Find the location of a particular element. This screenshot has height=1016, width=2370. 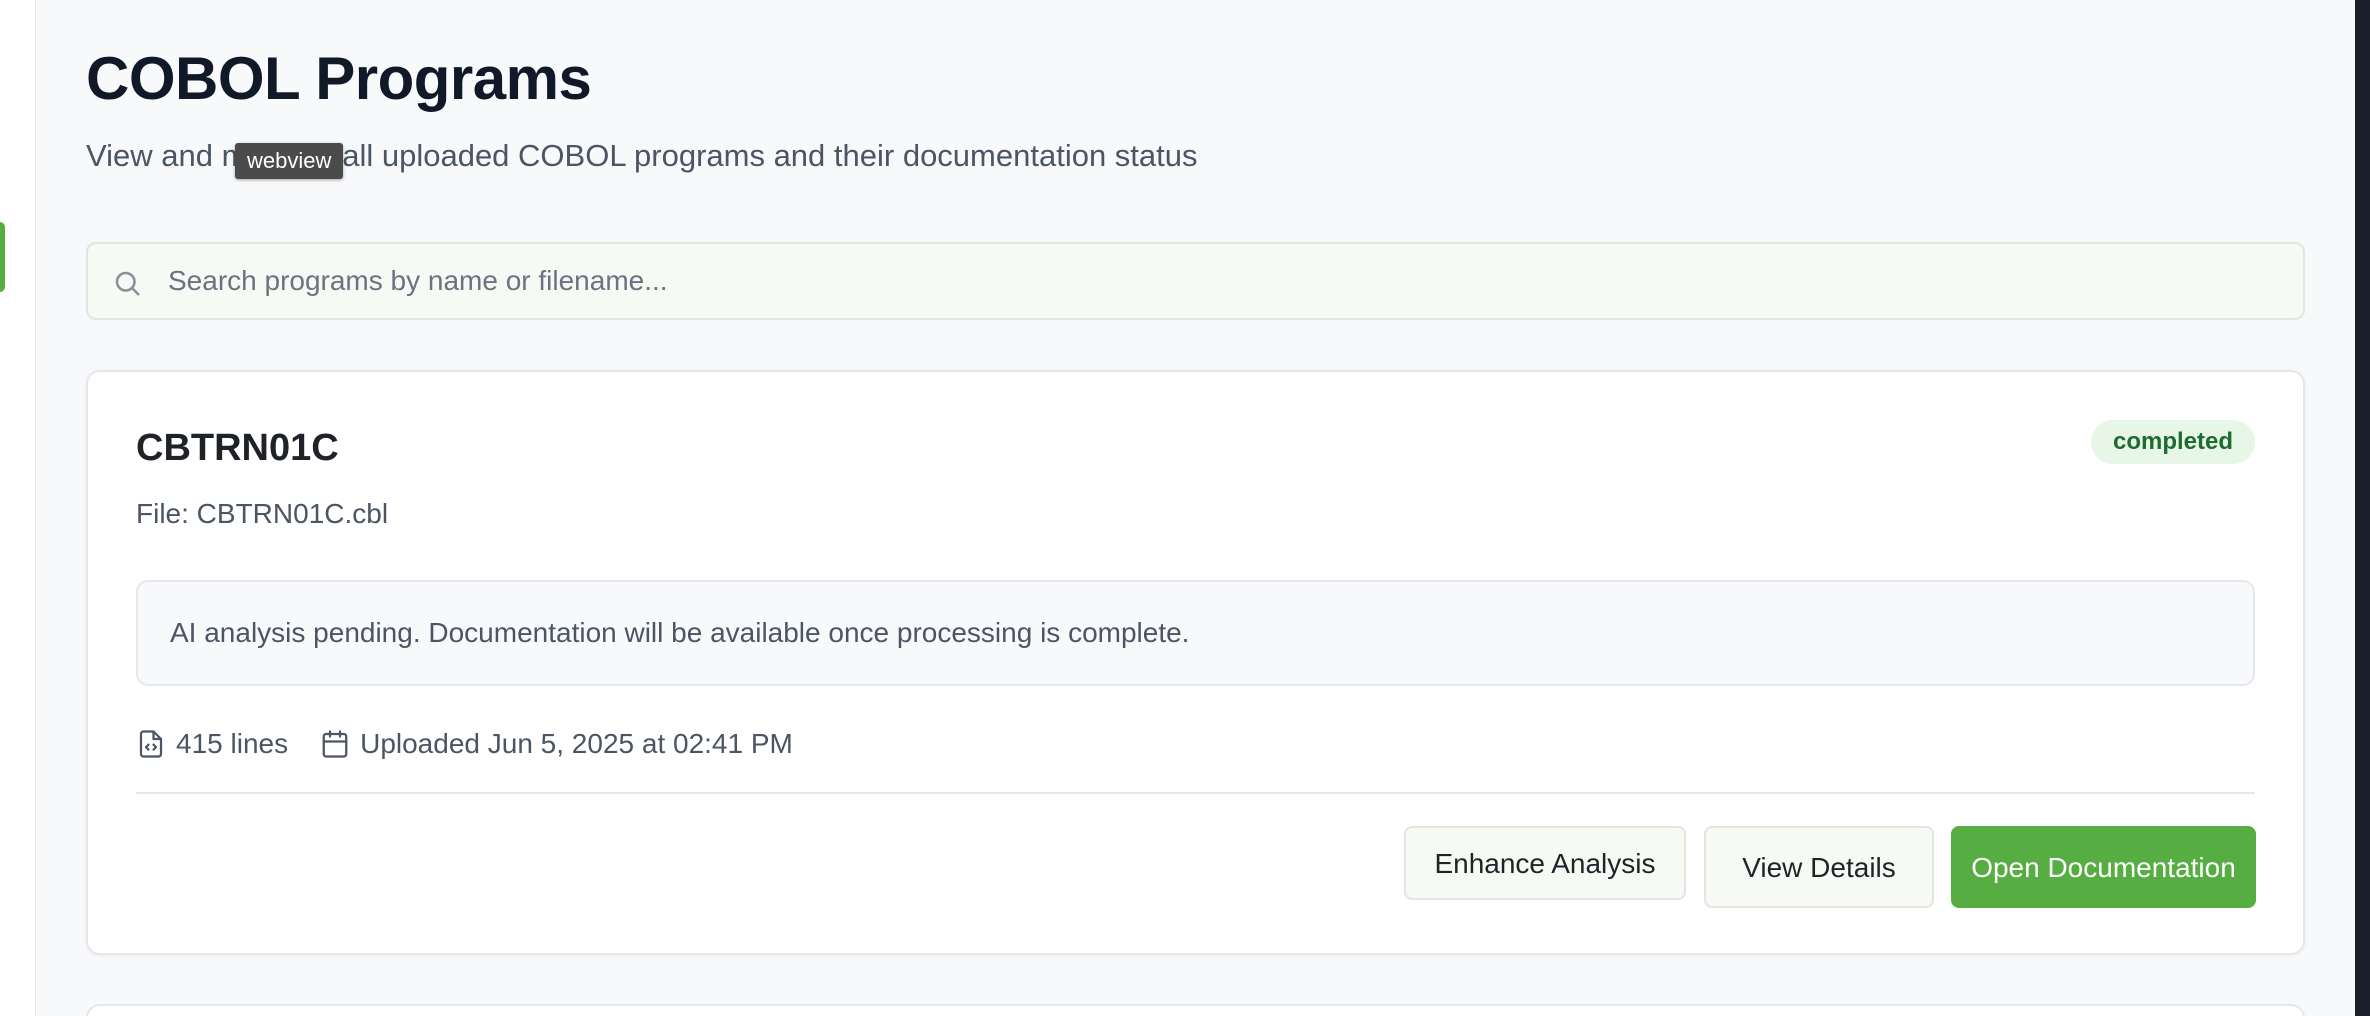

program-filename: File: CBTRN01C.cbl is located at coordinates (262, 513).